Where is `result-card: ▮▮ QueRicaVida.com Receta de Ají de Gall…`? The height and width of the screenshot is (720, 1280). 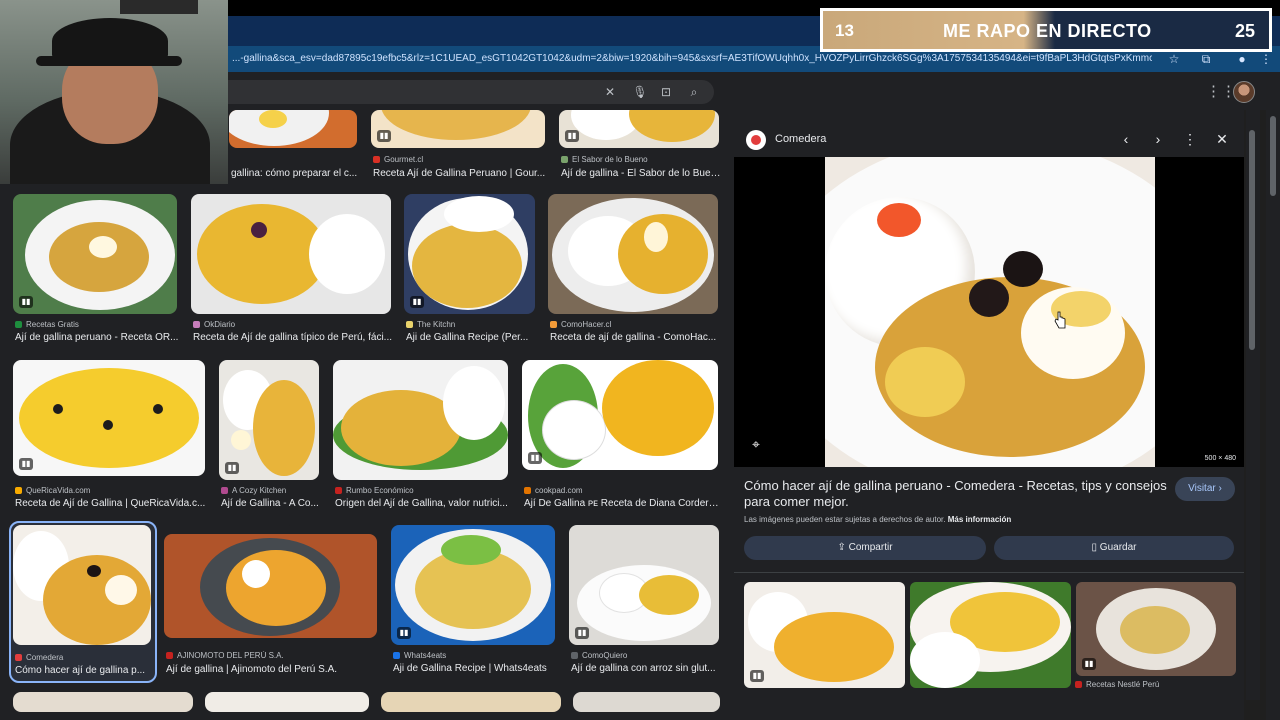 result-card: ▮▮ QueRicaVida.com Receta de Ají de Gall… is located at coordinates (110, 436).